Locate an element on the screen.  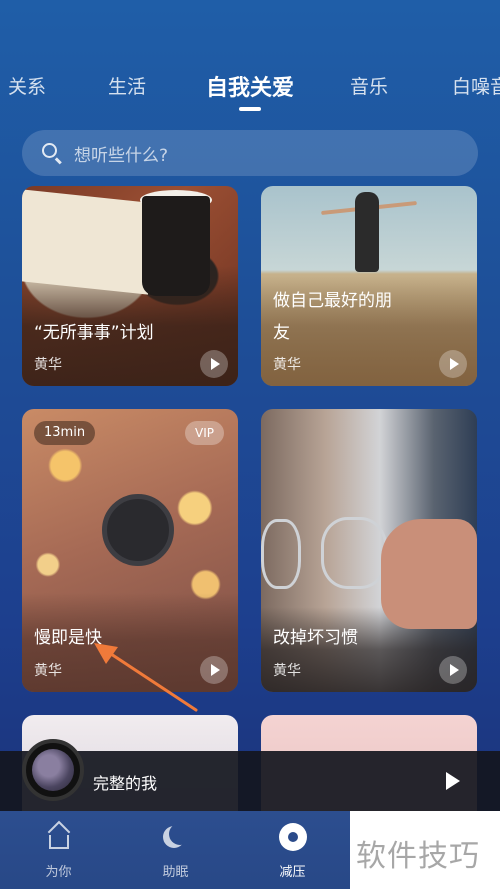
glasses-illustration is located at coordinates (354, 553).